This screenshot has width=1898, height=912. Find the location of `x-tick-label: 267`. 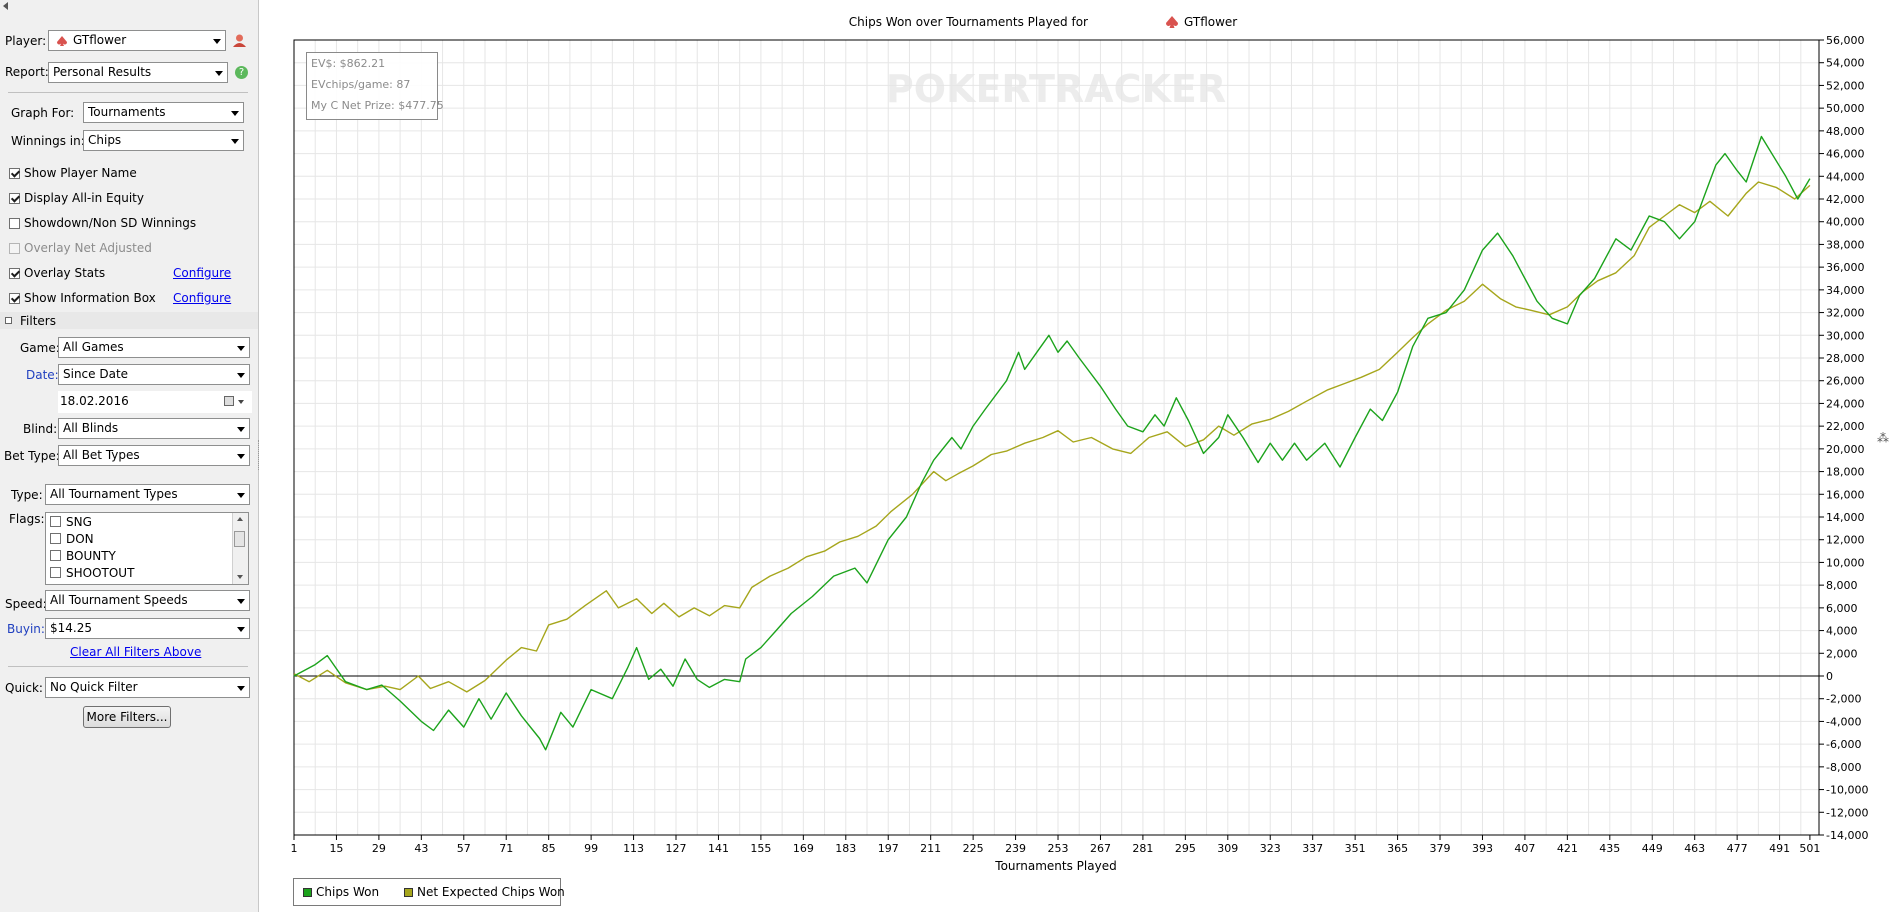

x-tick-label: 267 is located at coordinates (1100, 848).